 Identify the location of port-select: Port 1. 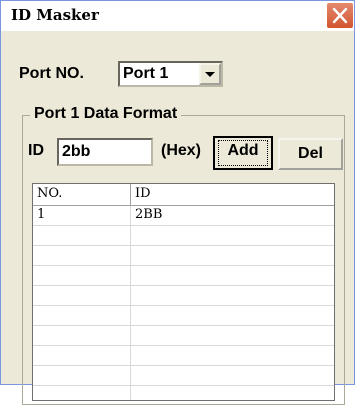
(170, 74).